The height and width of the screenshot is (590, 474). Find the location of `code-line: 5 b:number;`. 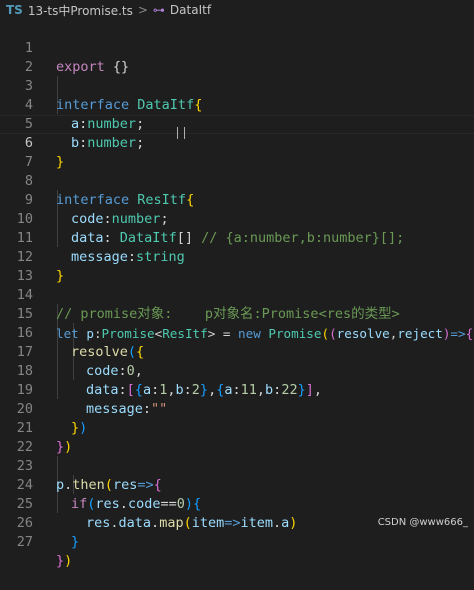

code-line: 5 b:number; is located at coordinates (237, 123).